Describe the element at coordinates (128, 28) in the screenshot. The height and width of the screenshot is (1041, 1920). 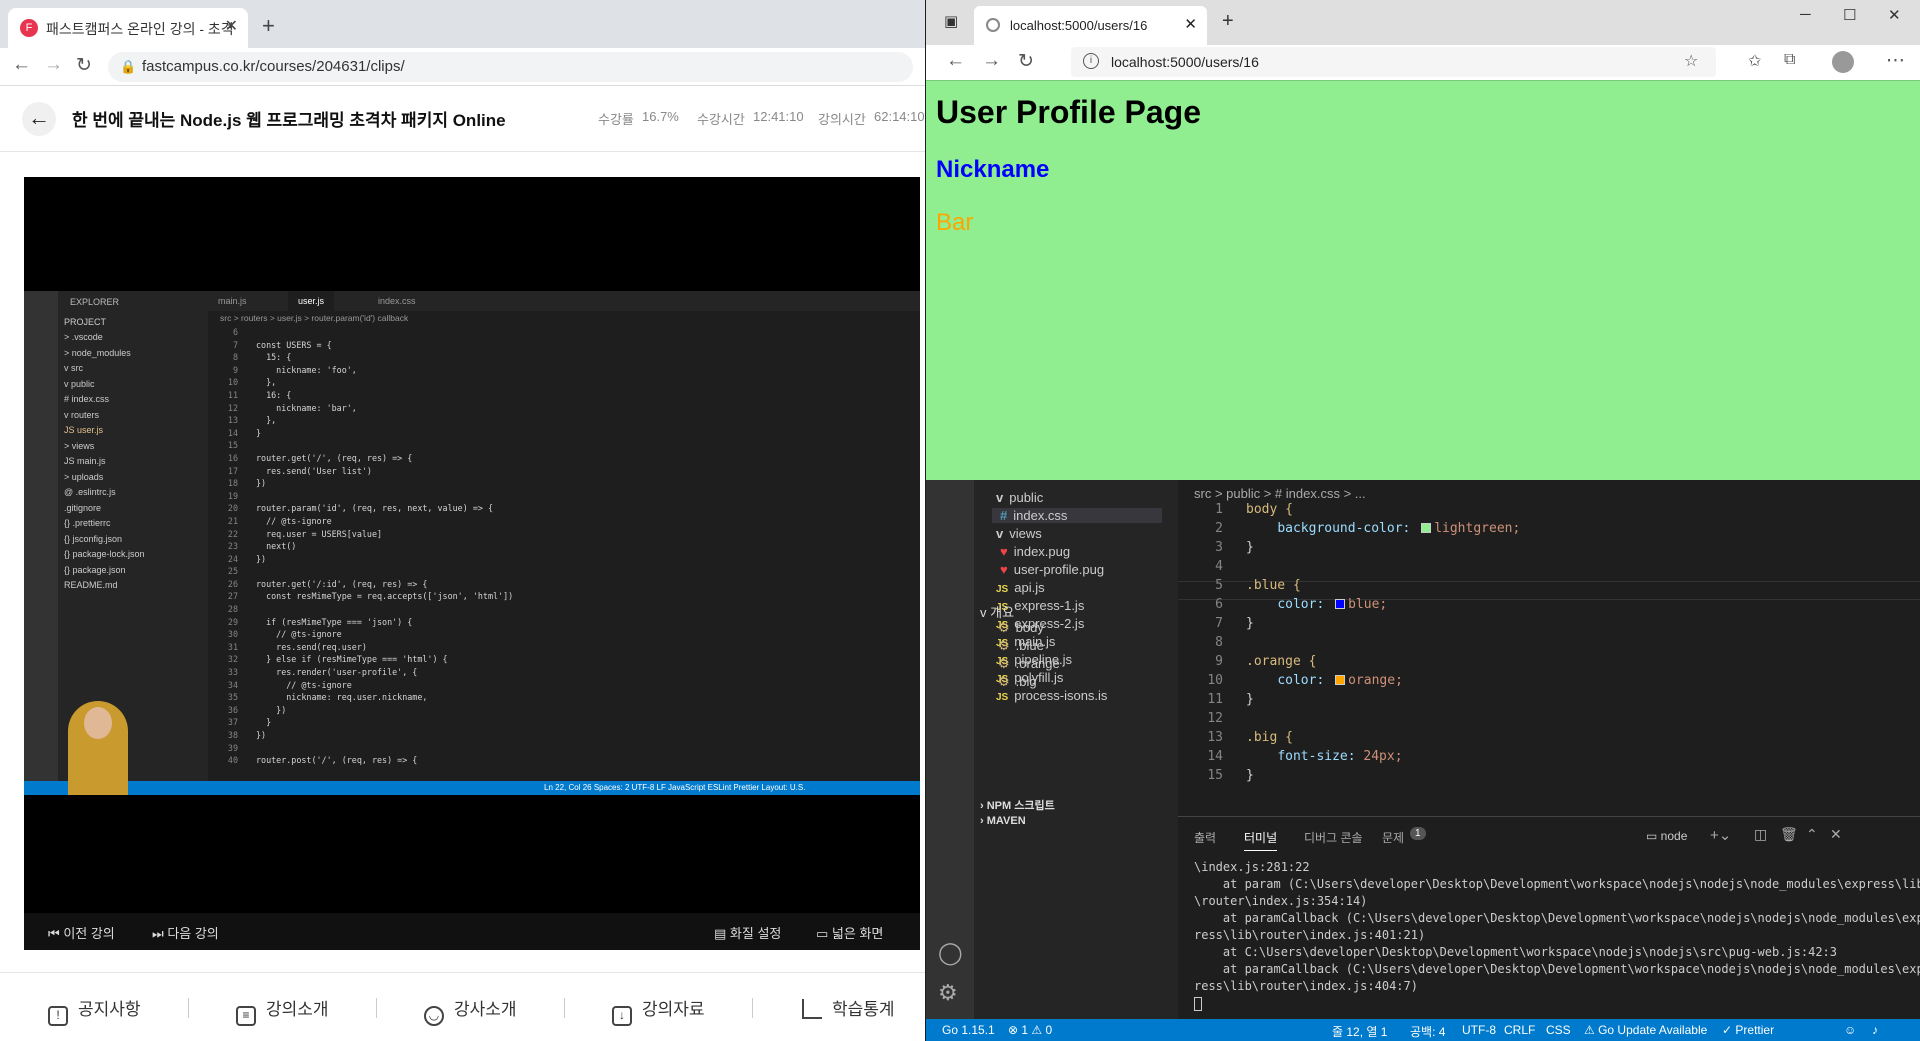
I see `left-active-tab: F 패스트캠퍼스 온라인 강의 - 초격 ✕` at that location.